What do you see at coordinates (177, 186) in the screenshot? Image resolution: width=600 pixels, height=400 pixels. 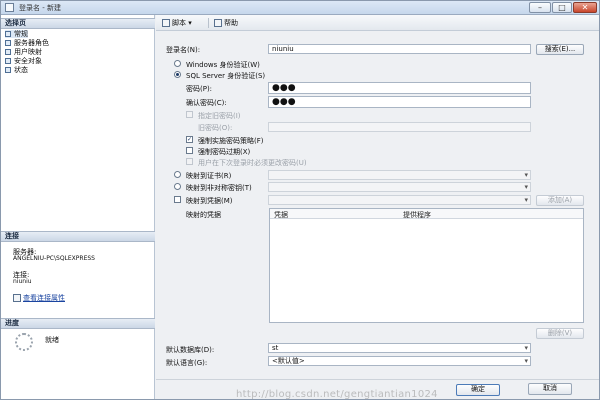 I see `map-asymmetric-key-radio` at bounding box center [177, 186].